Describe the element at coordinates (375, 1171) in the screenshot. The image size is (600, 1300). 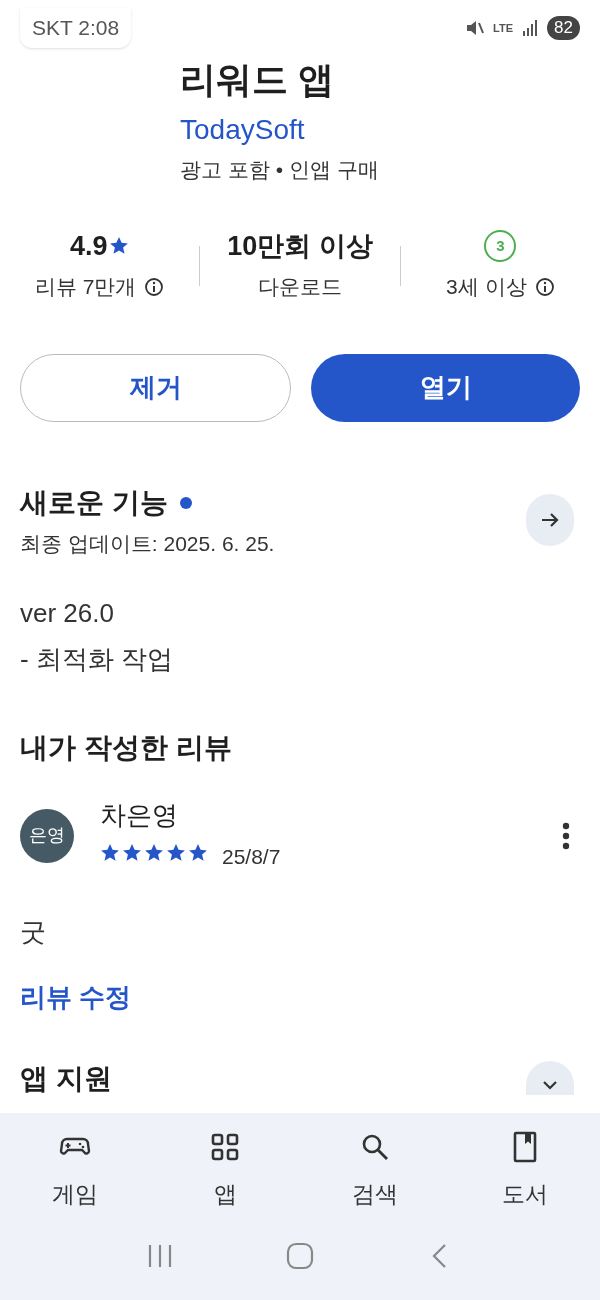
I see `nav-tab: 검색` at that location.